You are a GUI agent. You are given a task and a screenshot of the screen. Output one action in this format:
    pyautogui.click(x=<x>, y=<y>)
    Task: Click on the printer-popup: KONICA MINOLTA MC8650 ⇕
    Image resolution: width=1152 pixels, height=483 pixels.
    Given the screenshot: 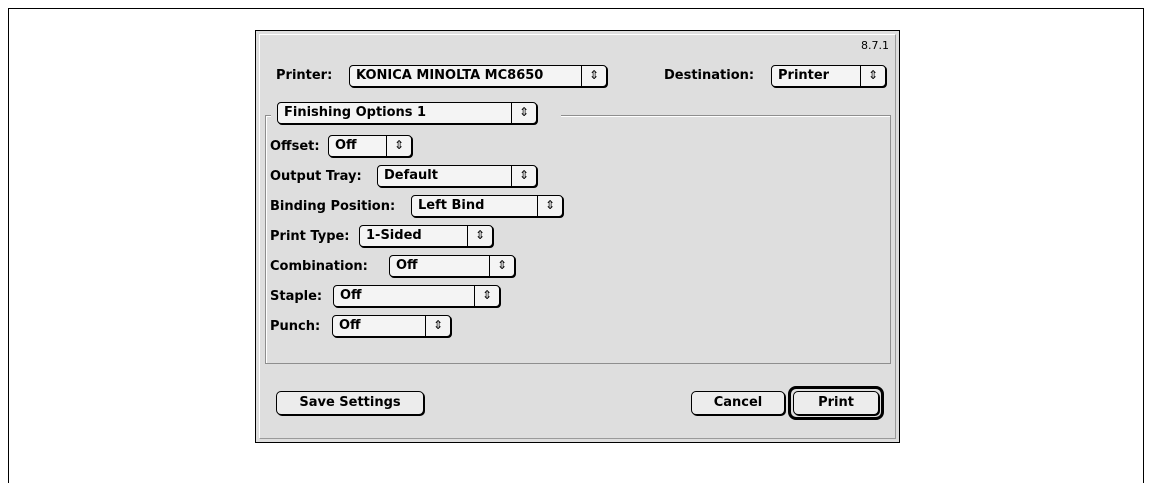 What is the action you would take?
    pyautogui.click(x=478, y=76)
    